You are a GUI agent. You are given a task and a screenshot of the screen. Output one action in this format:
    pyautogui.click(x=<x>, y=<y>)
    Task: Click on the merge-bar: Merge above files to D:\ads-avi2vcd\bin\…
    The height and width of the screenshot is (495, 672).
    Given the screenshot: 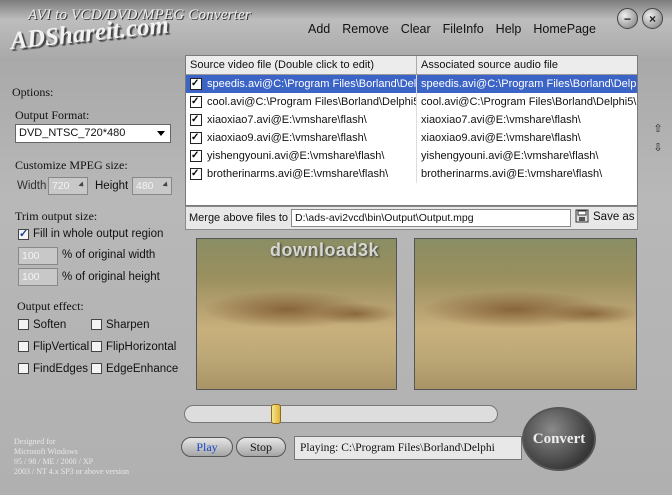 What is the action you would take?
    pyautogui.click(x=411, y=218)
    